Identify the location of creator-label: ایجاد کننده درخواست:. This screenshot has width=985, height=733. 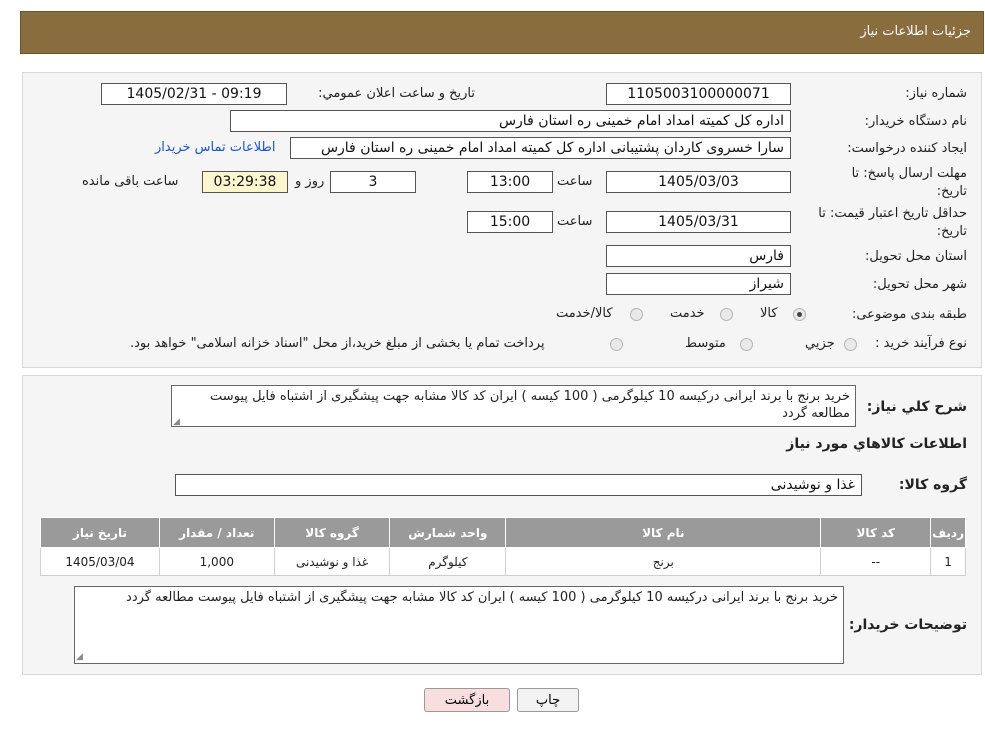
(907, 148).